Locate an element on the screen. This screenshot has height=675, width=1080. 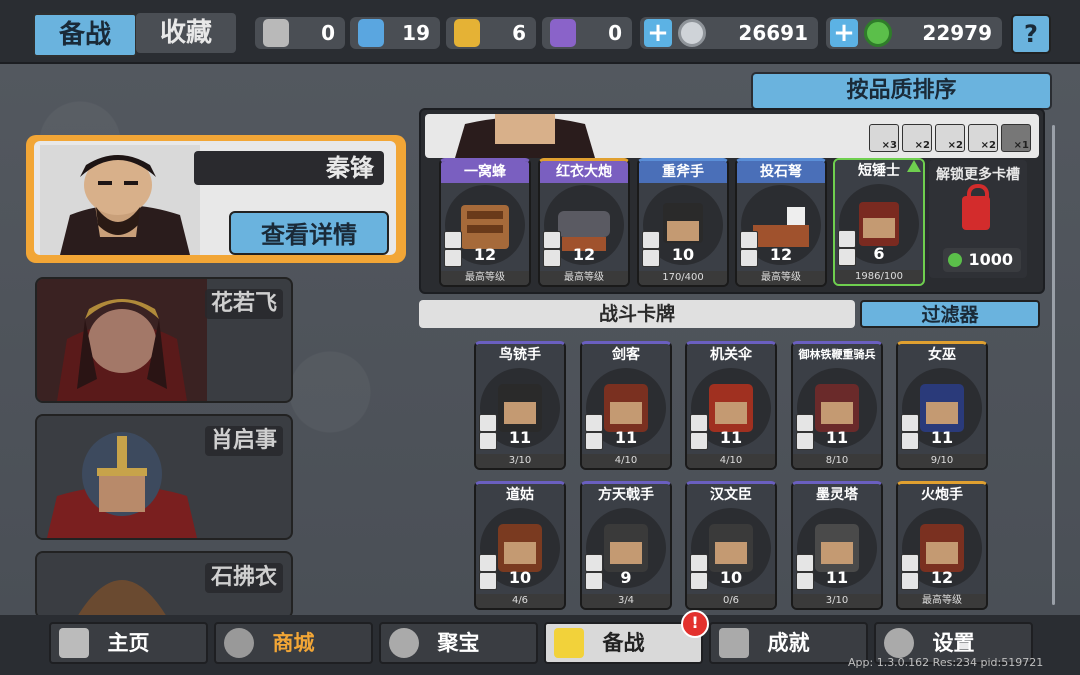
silver-shield-icon is located at coordinates (276, 33).